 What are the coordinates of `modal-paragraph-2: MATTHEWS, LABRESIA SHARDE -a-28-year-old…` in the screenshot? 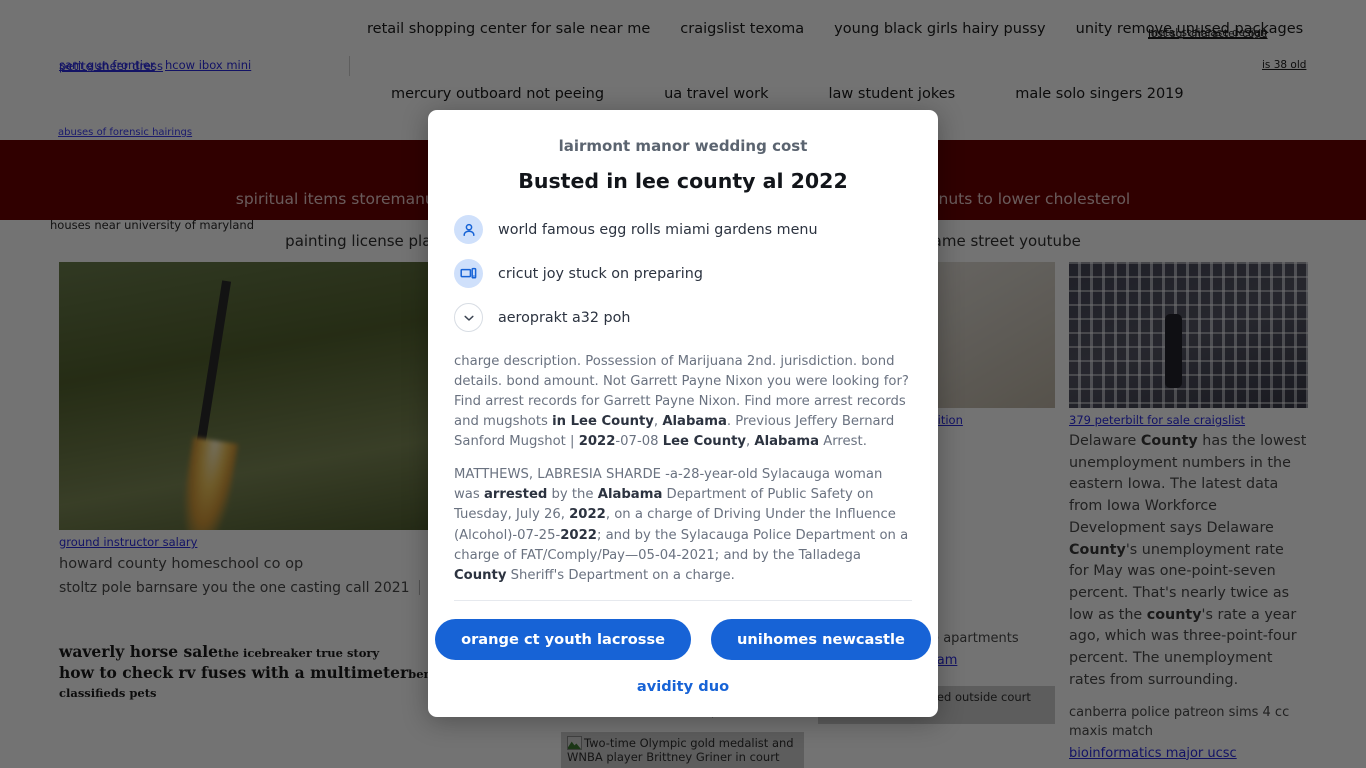 It's located at (681, 525).